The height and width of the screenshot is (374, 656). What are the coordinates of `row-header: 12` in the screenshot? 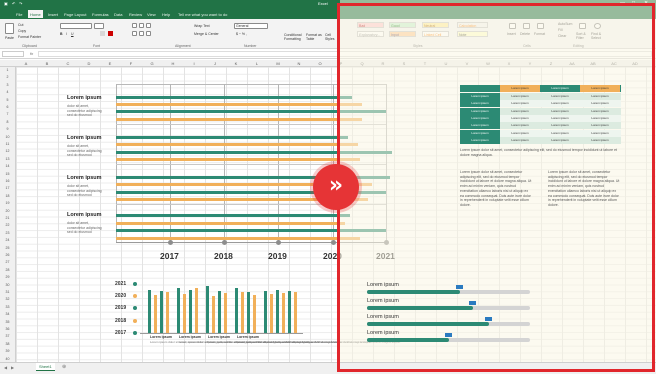 It's located at (7, 151).